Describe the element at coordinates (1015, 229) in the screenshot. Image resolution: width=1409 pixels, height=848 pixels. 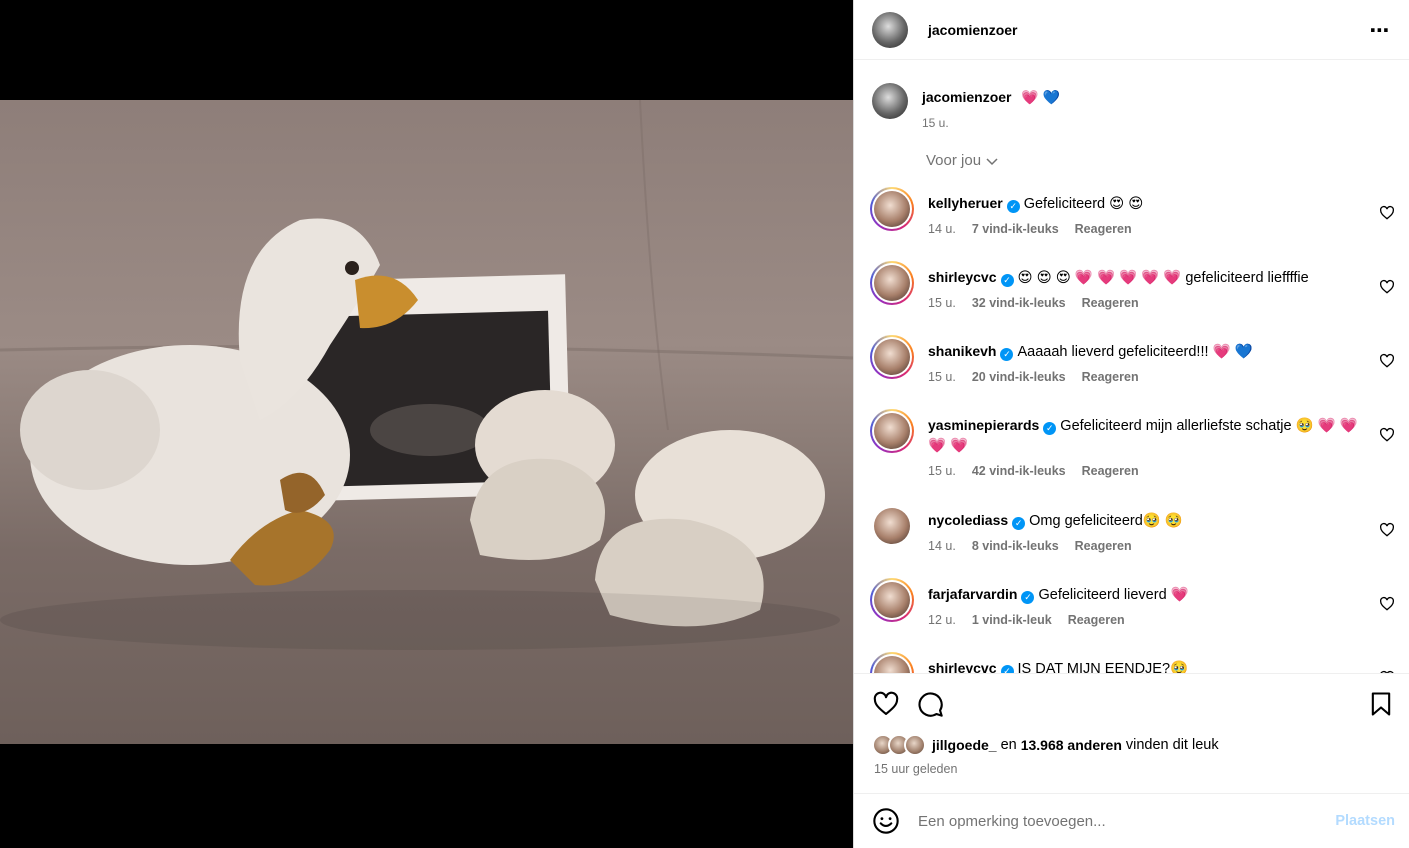
I see `comment-likes: 7 vind-ik-leuks` at that location.